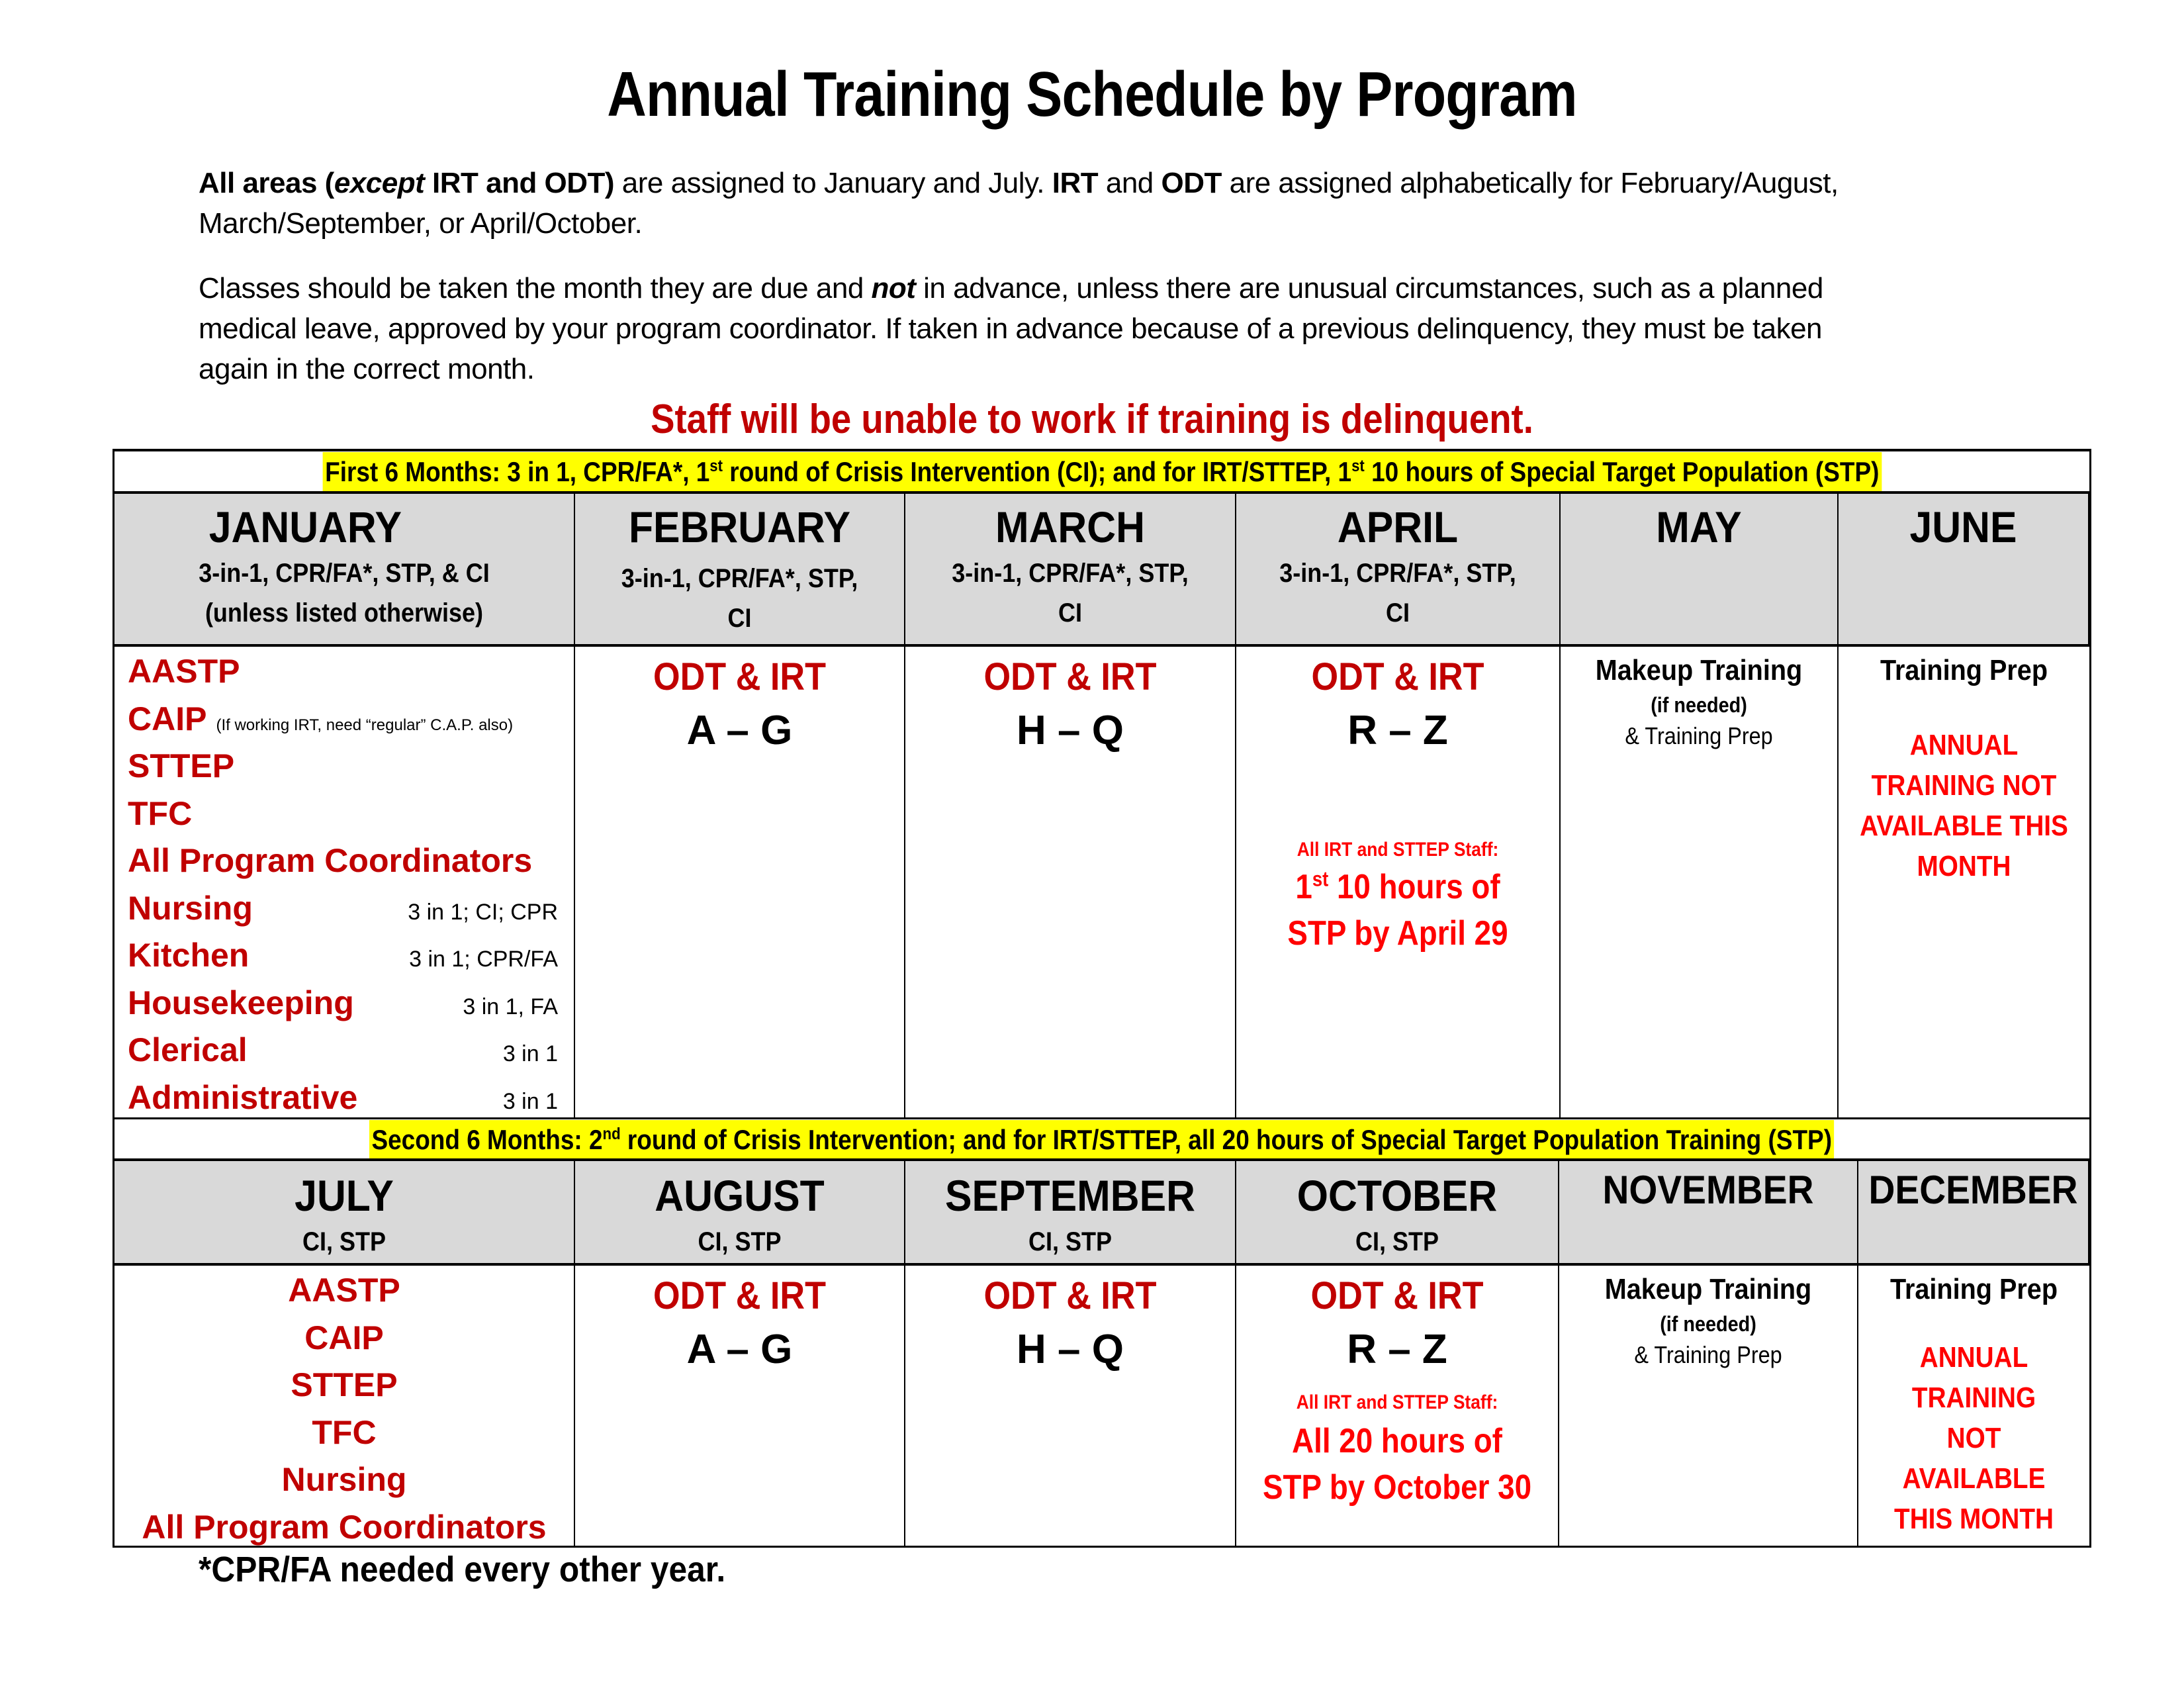 The height and width of the screenshot is (1688, 2184). What do you see at coordinates (1708, 1190) in the screenshot?
I see `month-name: NOVEMBER` at bounding box center [1708, 1190].